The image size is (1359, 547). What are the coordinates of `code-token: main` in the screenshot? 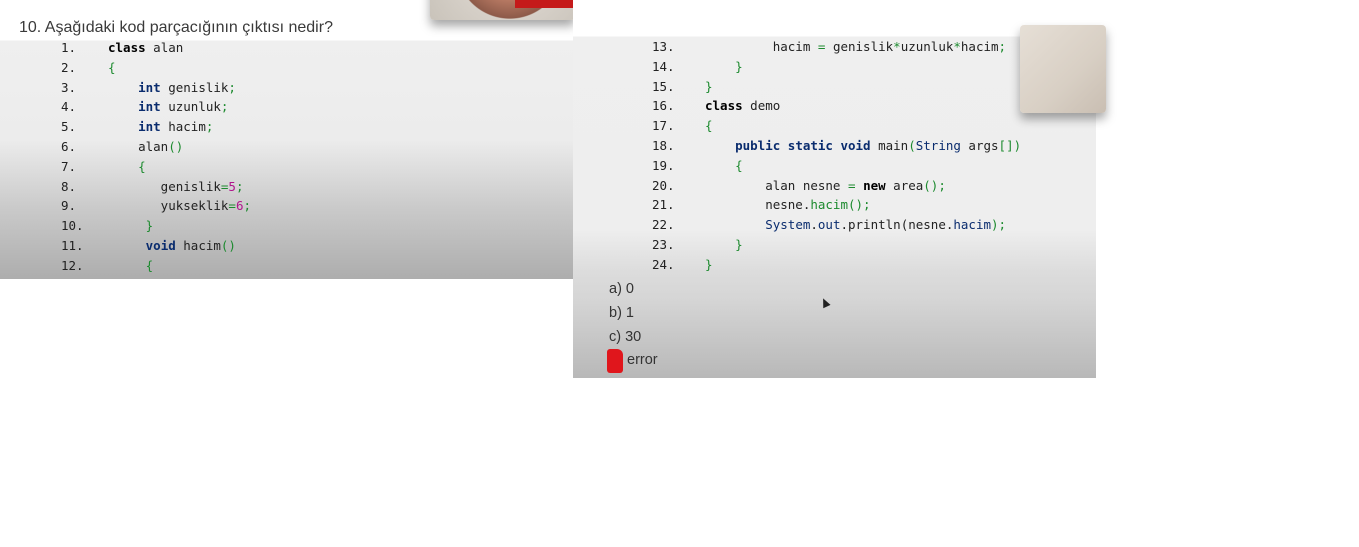 It's located at (889, 145).